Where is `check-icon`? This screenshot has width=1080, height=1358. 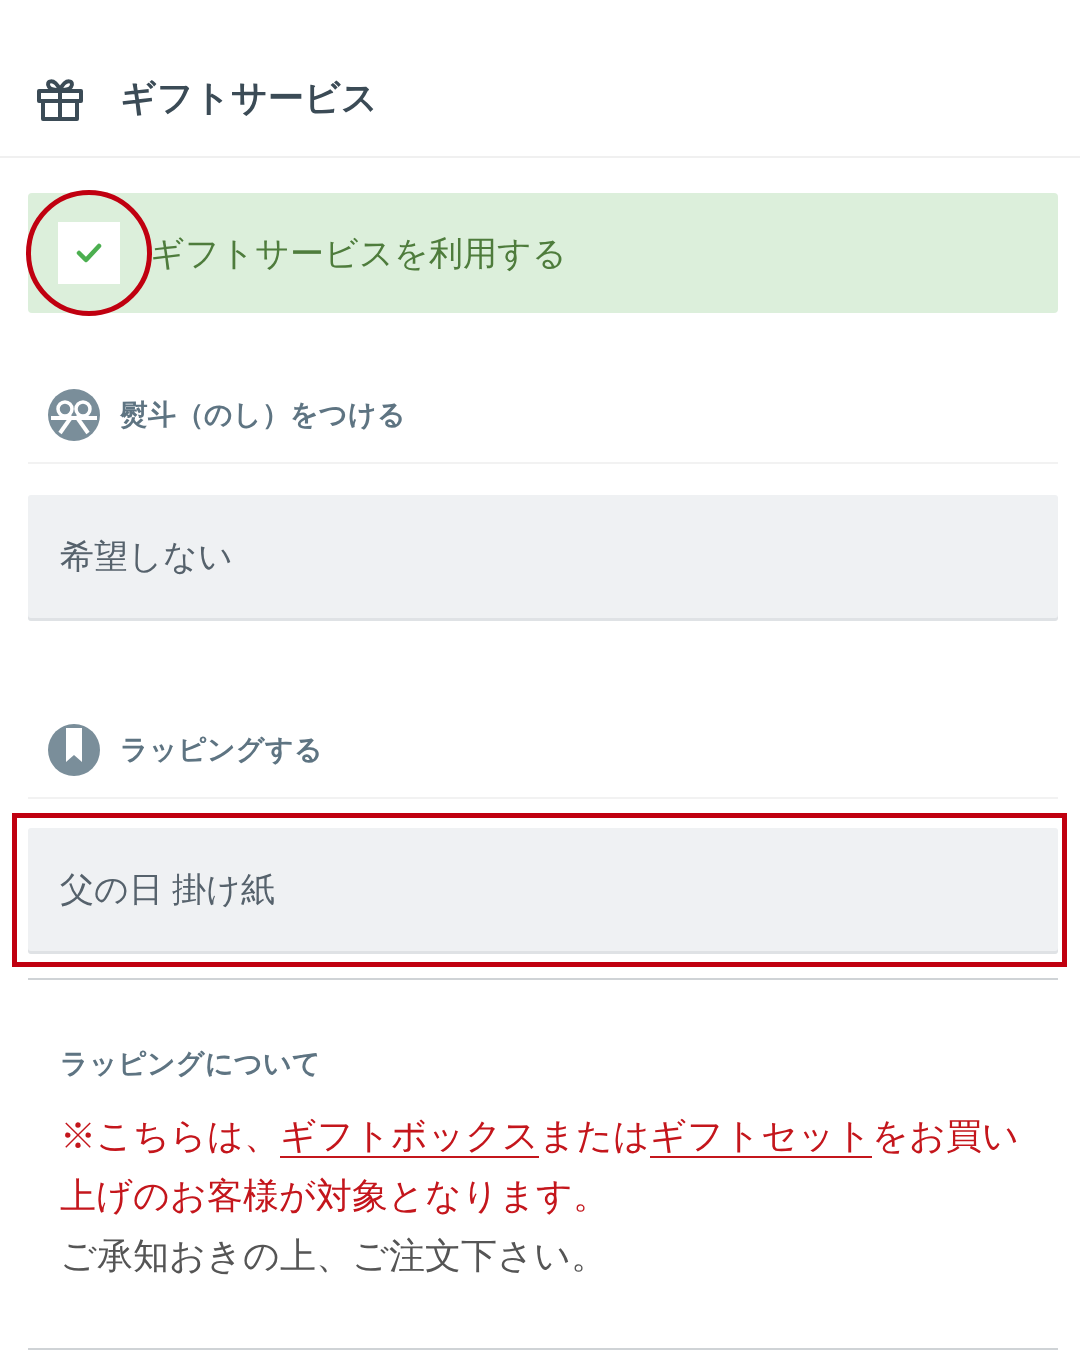 check-icon is located at coordinates (89, 253).